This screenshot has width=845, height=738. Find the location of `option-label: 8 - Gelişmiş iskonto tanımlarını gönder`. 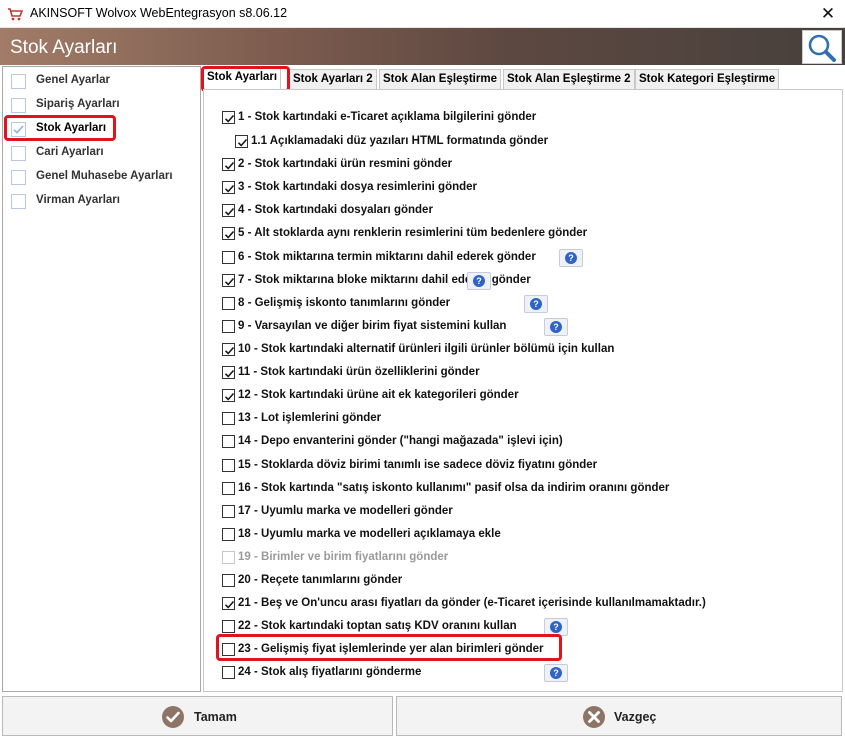

option-label: 8 - Gelişmiş iskonto tanımlarını gönder is located at coordinates (344, 303).